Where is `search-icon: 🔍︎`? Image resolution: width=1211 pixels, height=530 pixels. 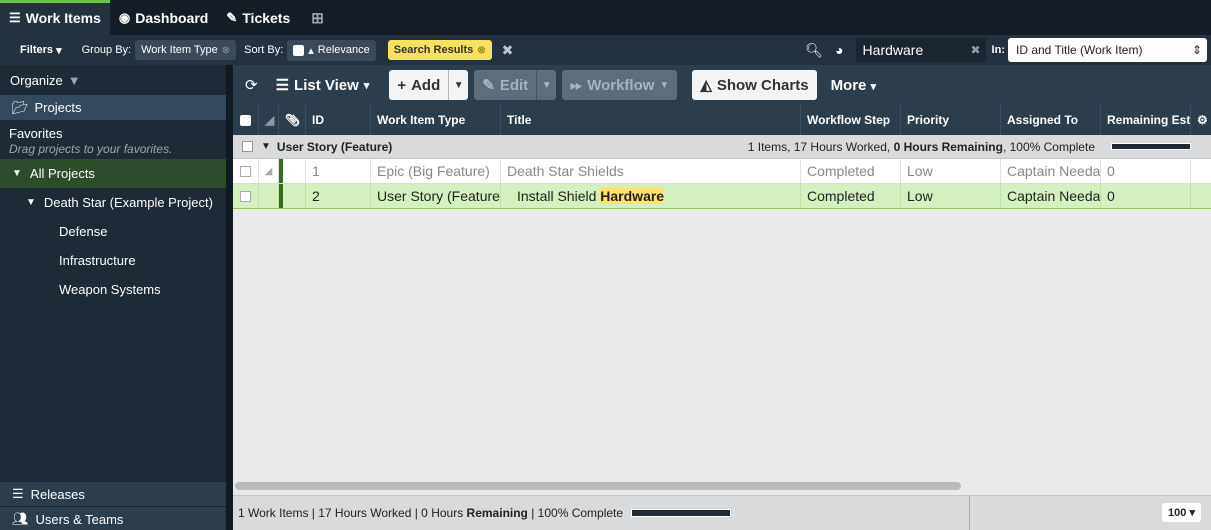
search-icon: 🔍︎ is located at coordinates (814, 50).